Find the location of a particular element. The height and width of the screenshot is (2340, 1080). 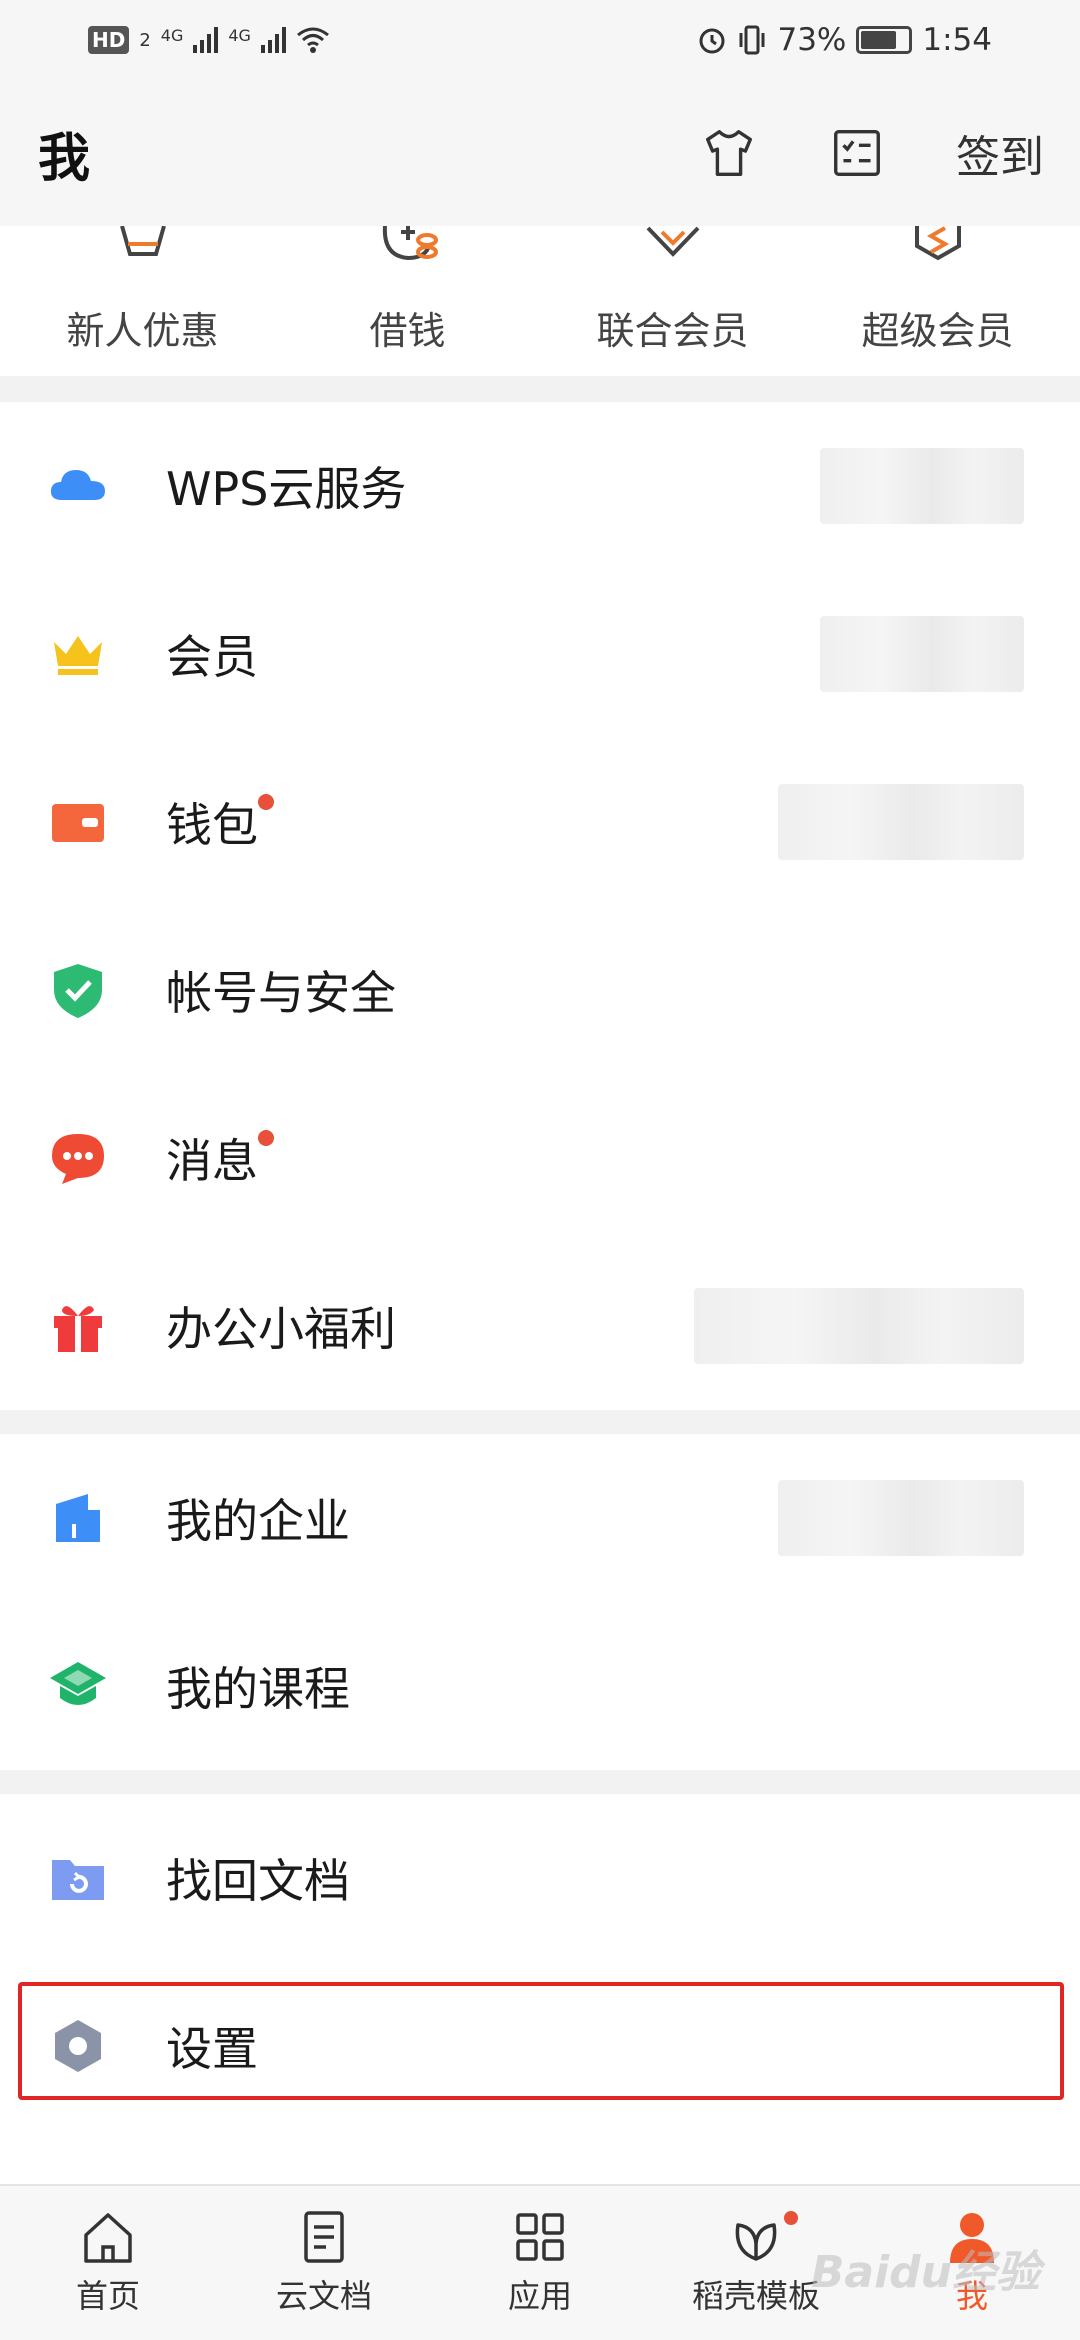

page-header: 我 签到 is located at coordinates (540, 153).